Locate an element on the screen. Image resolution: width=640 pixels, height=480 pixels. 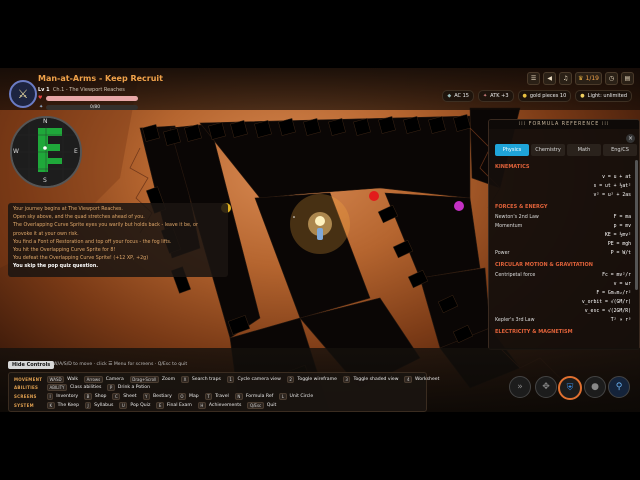
key-action: Unit Circle is located at coordinates (301, 397).